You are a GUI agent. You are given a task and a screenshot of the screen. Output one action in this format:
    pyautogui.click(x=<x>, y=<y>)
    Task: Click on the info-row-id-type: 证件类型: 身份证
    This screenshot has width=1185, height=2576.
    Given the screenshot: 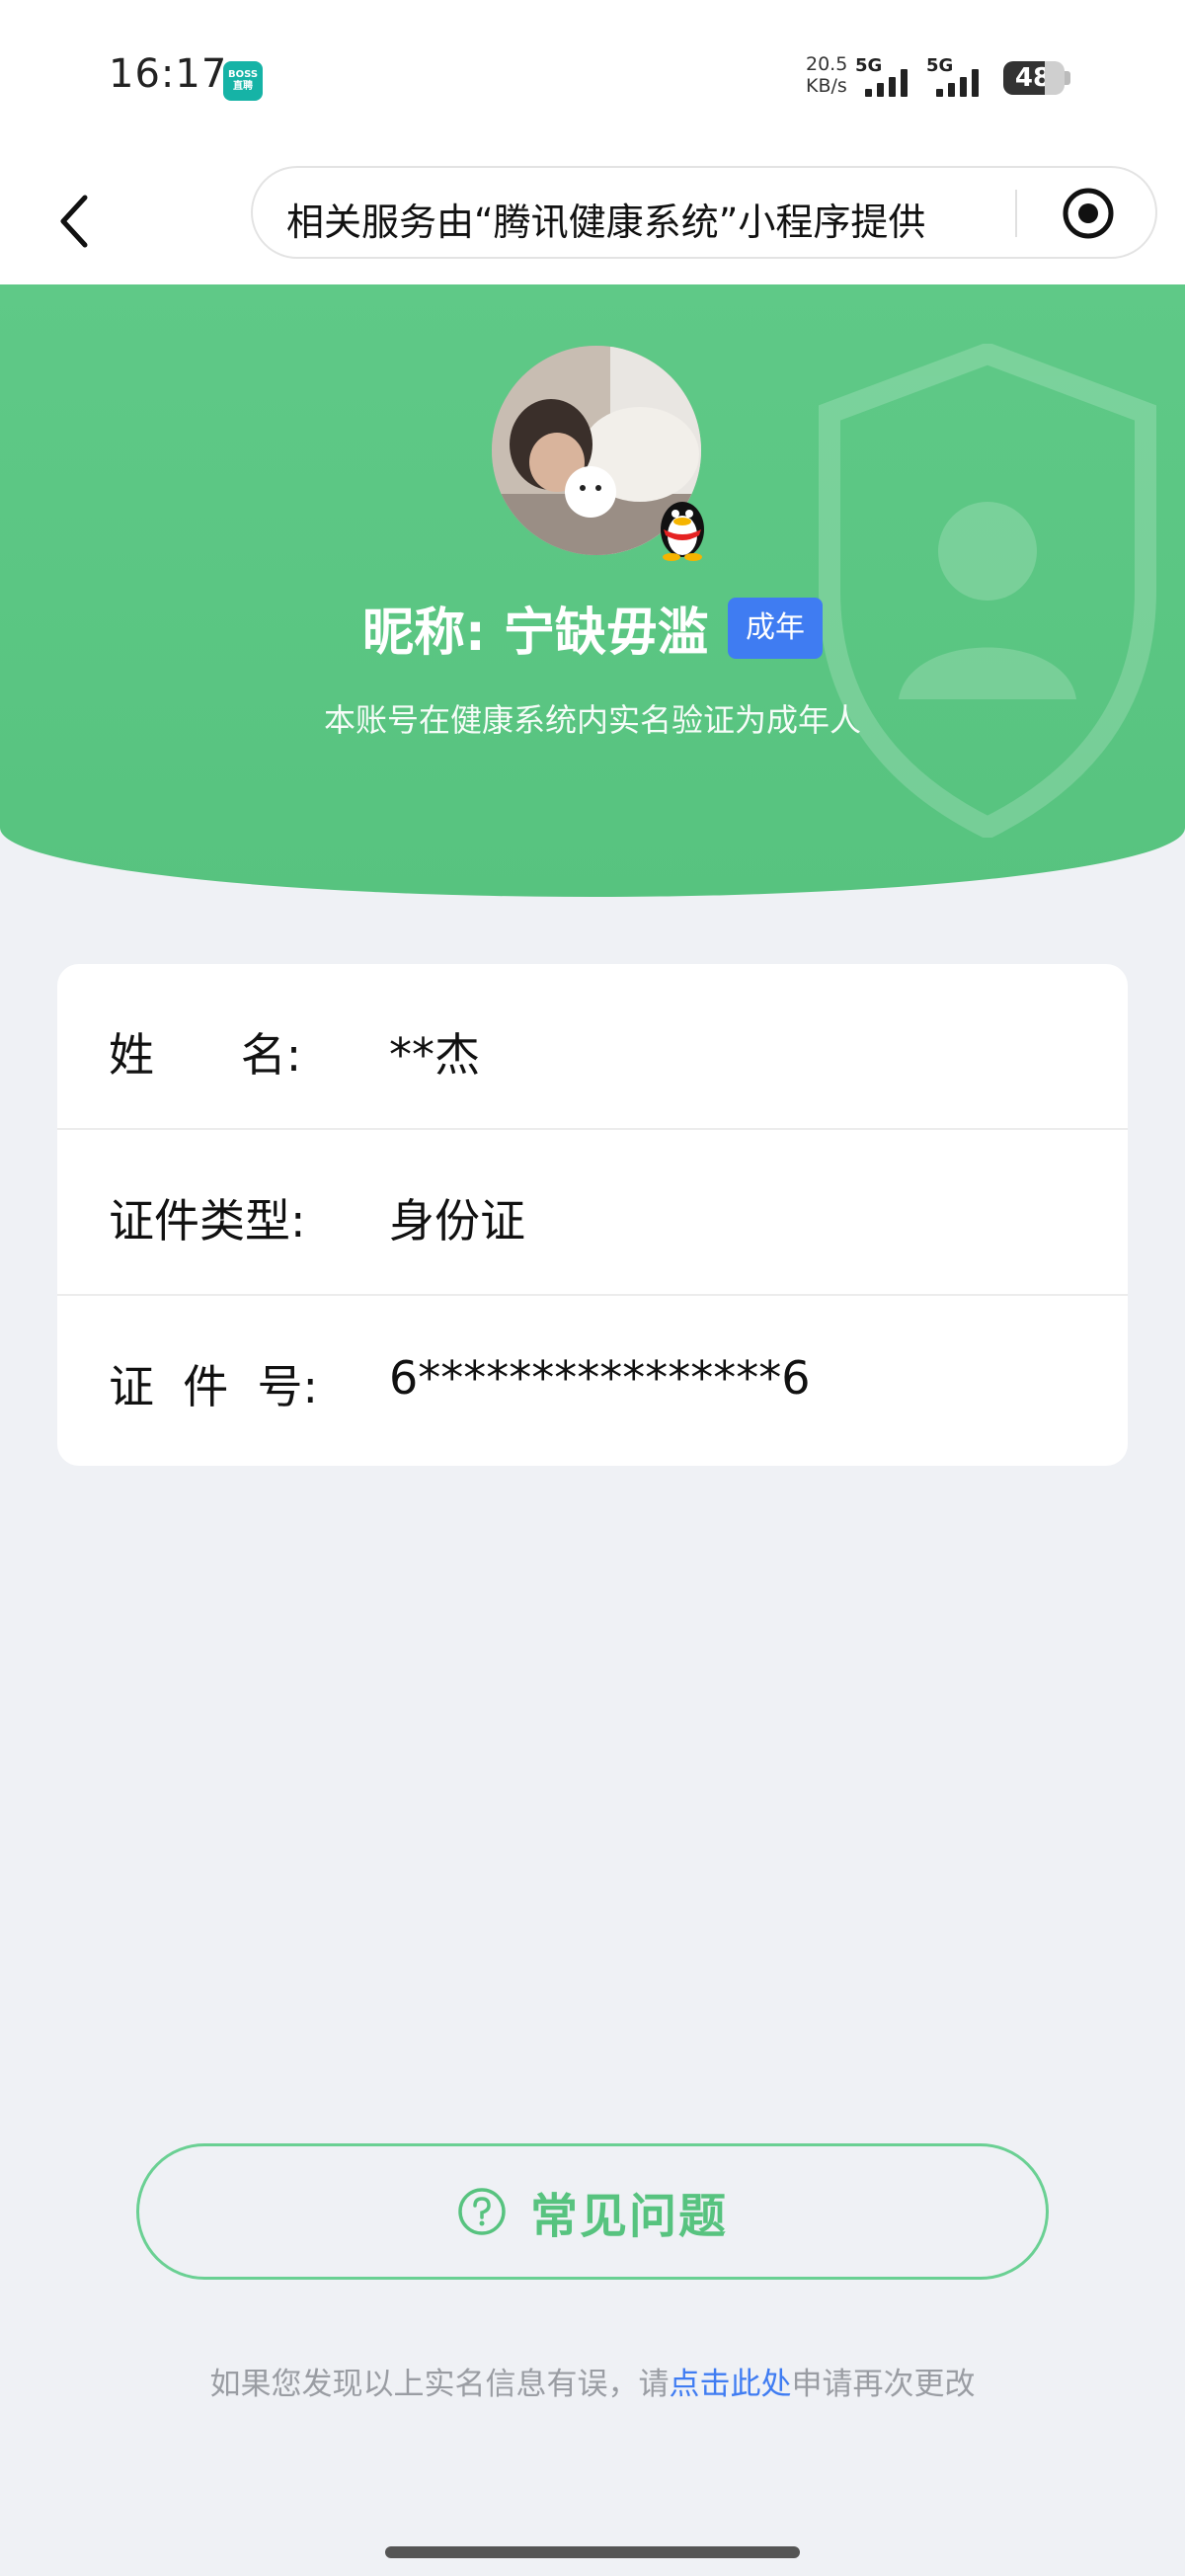 What is the action you would take?
    pyautogui.click(x=592, y=1213)
    